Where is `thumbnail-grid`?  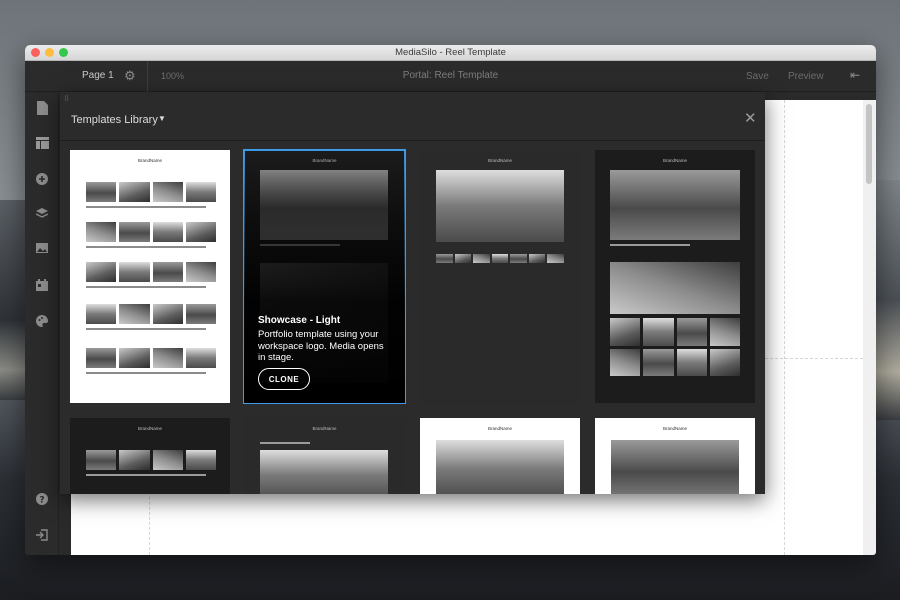 thumbnail-grid is located at coordinates (675, 347).